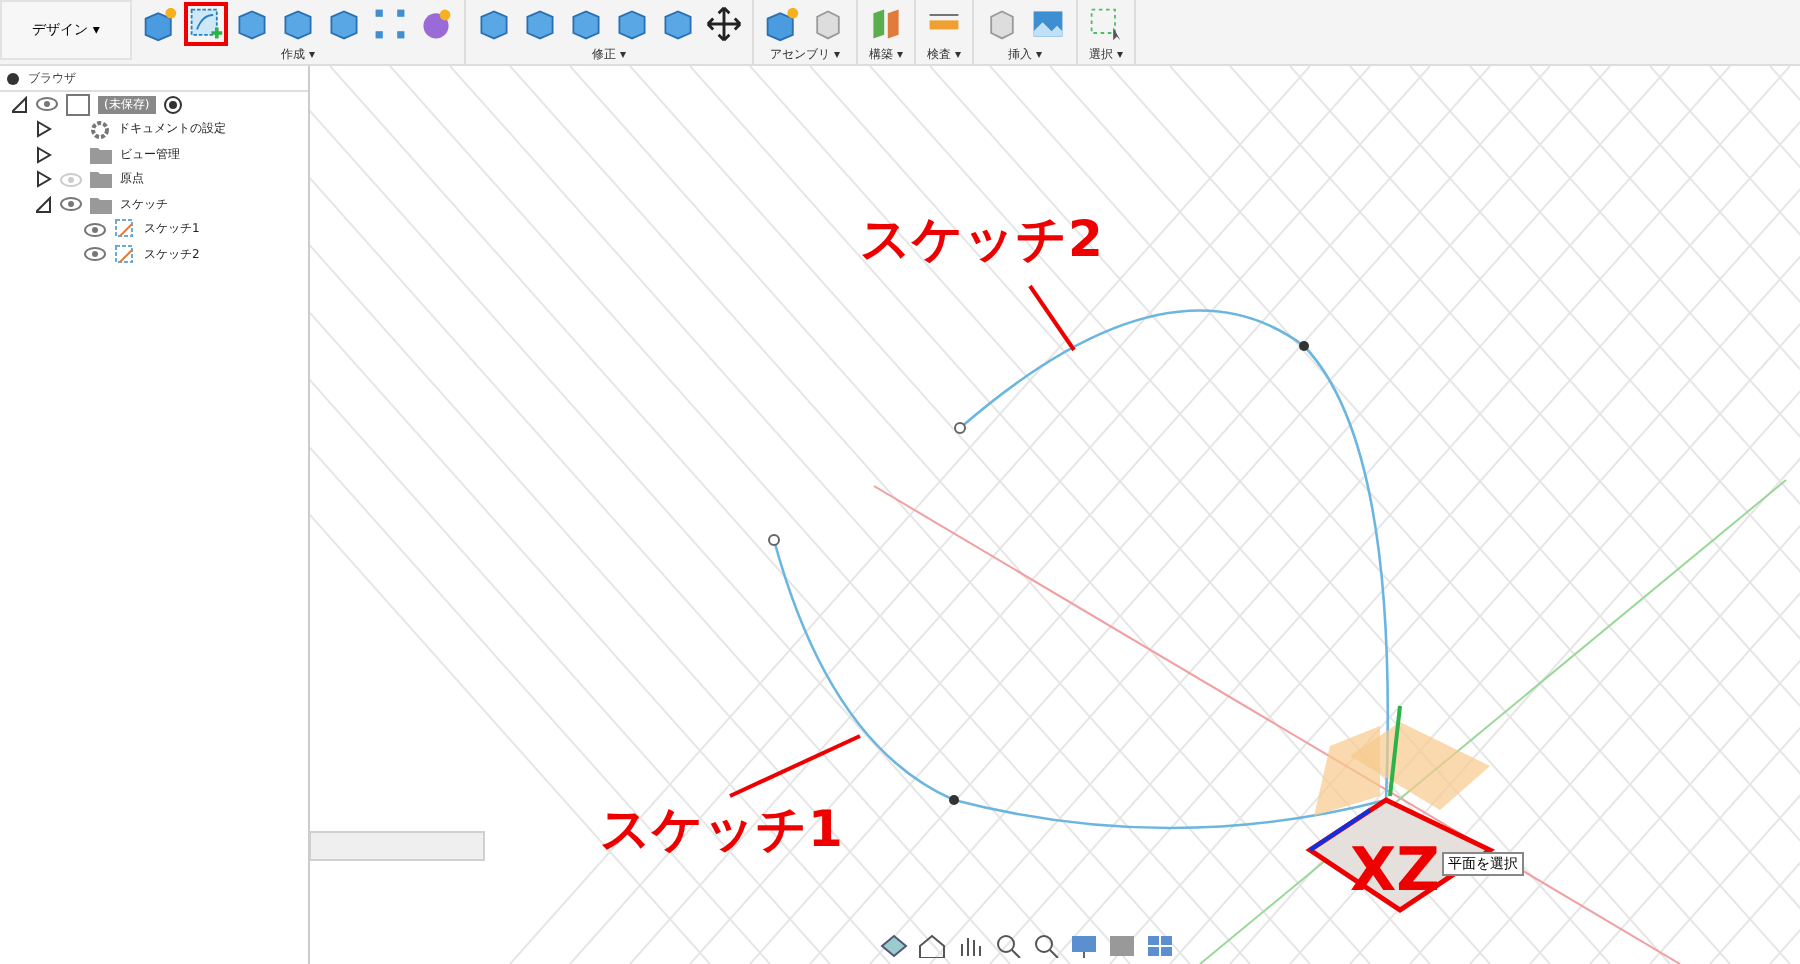 The image size is (1800, 964). What do you see at coordinates (172, 104) in the screenshot?
I see `radio-target-icon` at bounding box center [172, 104].